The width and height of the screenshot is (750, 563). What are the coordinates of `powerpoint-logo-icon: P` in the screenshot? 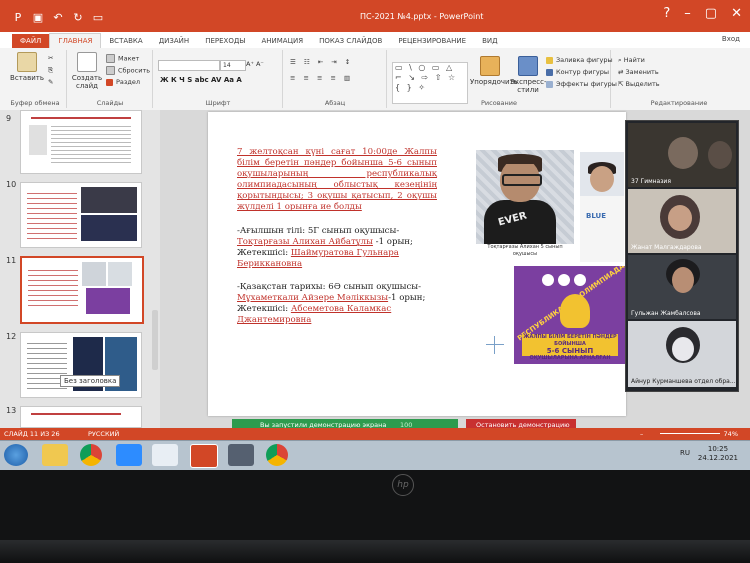 It's located at (18, 17).